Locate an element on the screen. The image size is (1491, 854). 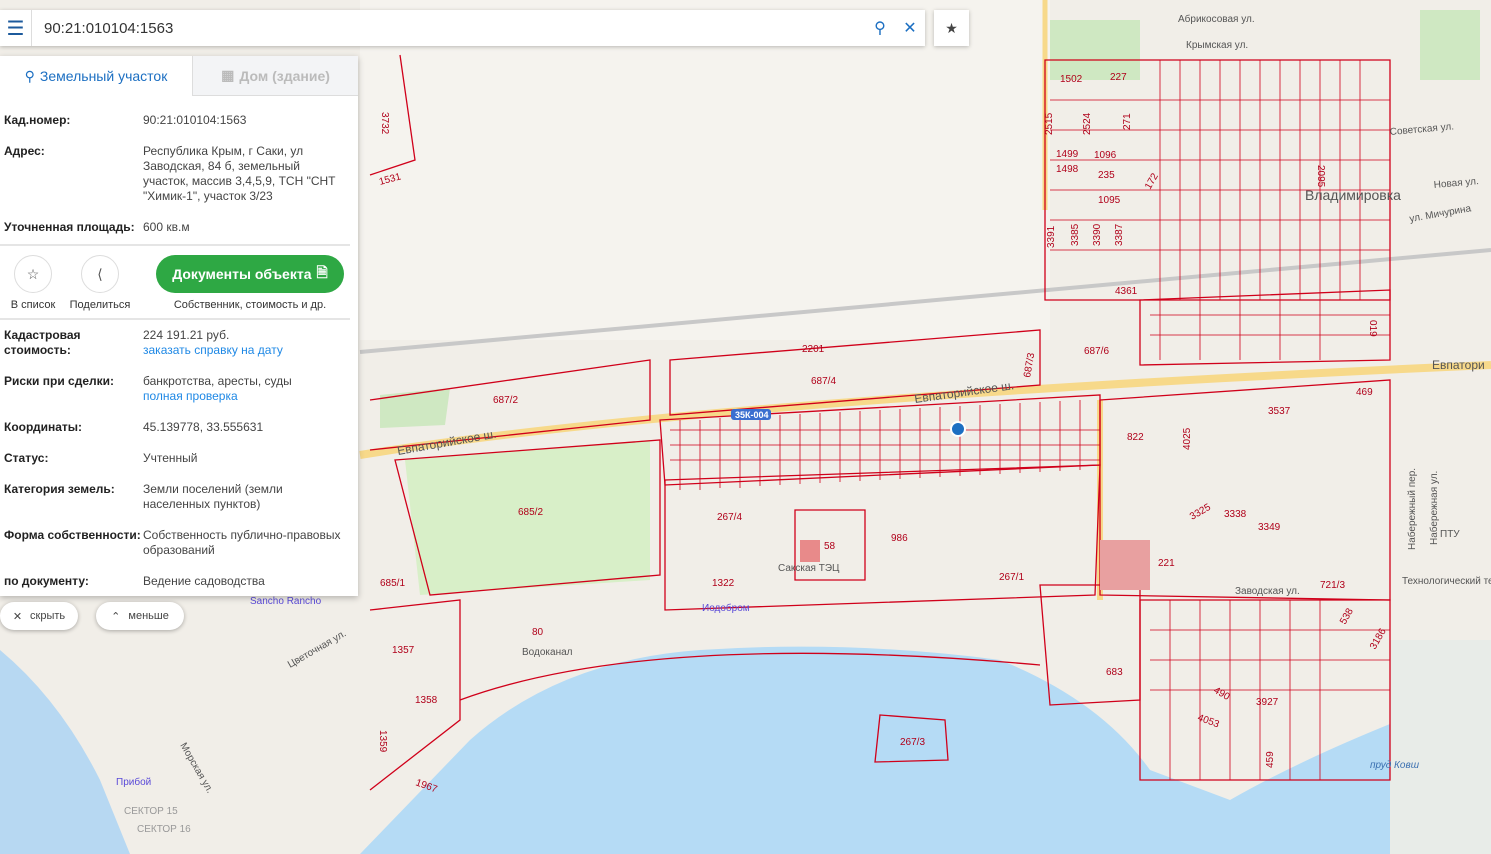
parcel-label: 1095 is located at coordinates (1109, 200).